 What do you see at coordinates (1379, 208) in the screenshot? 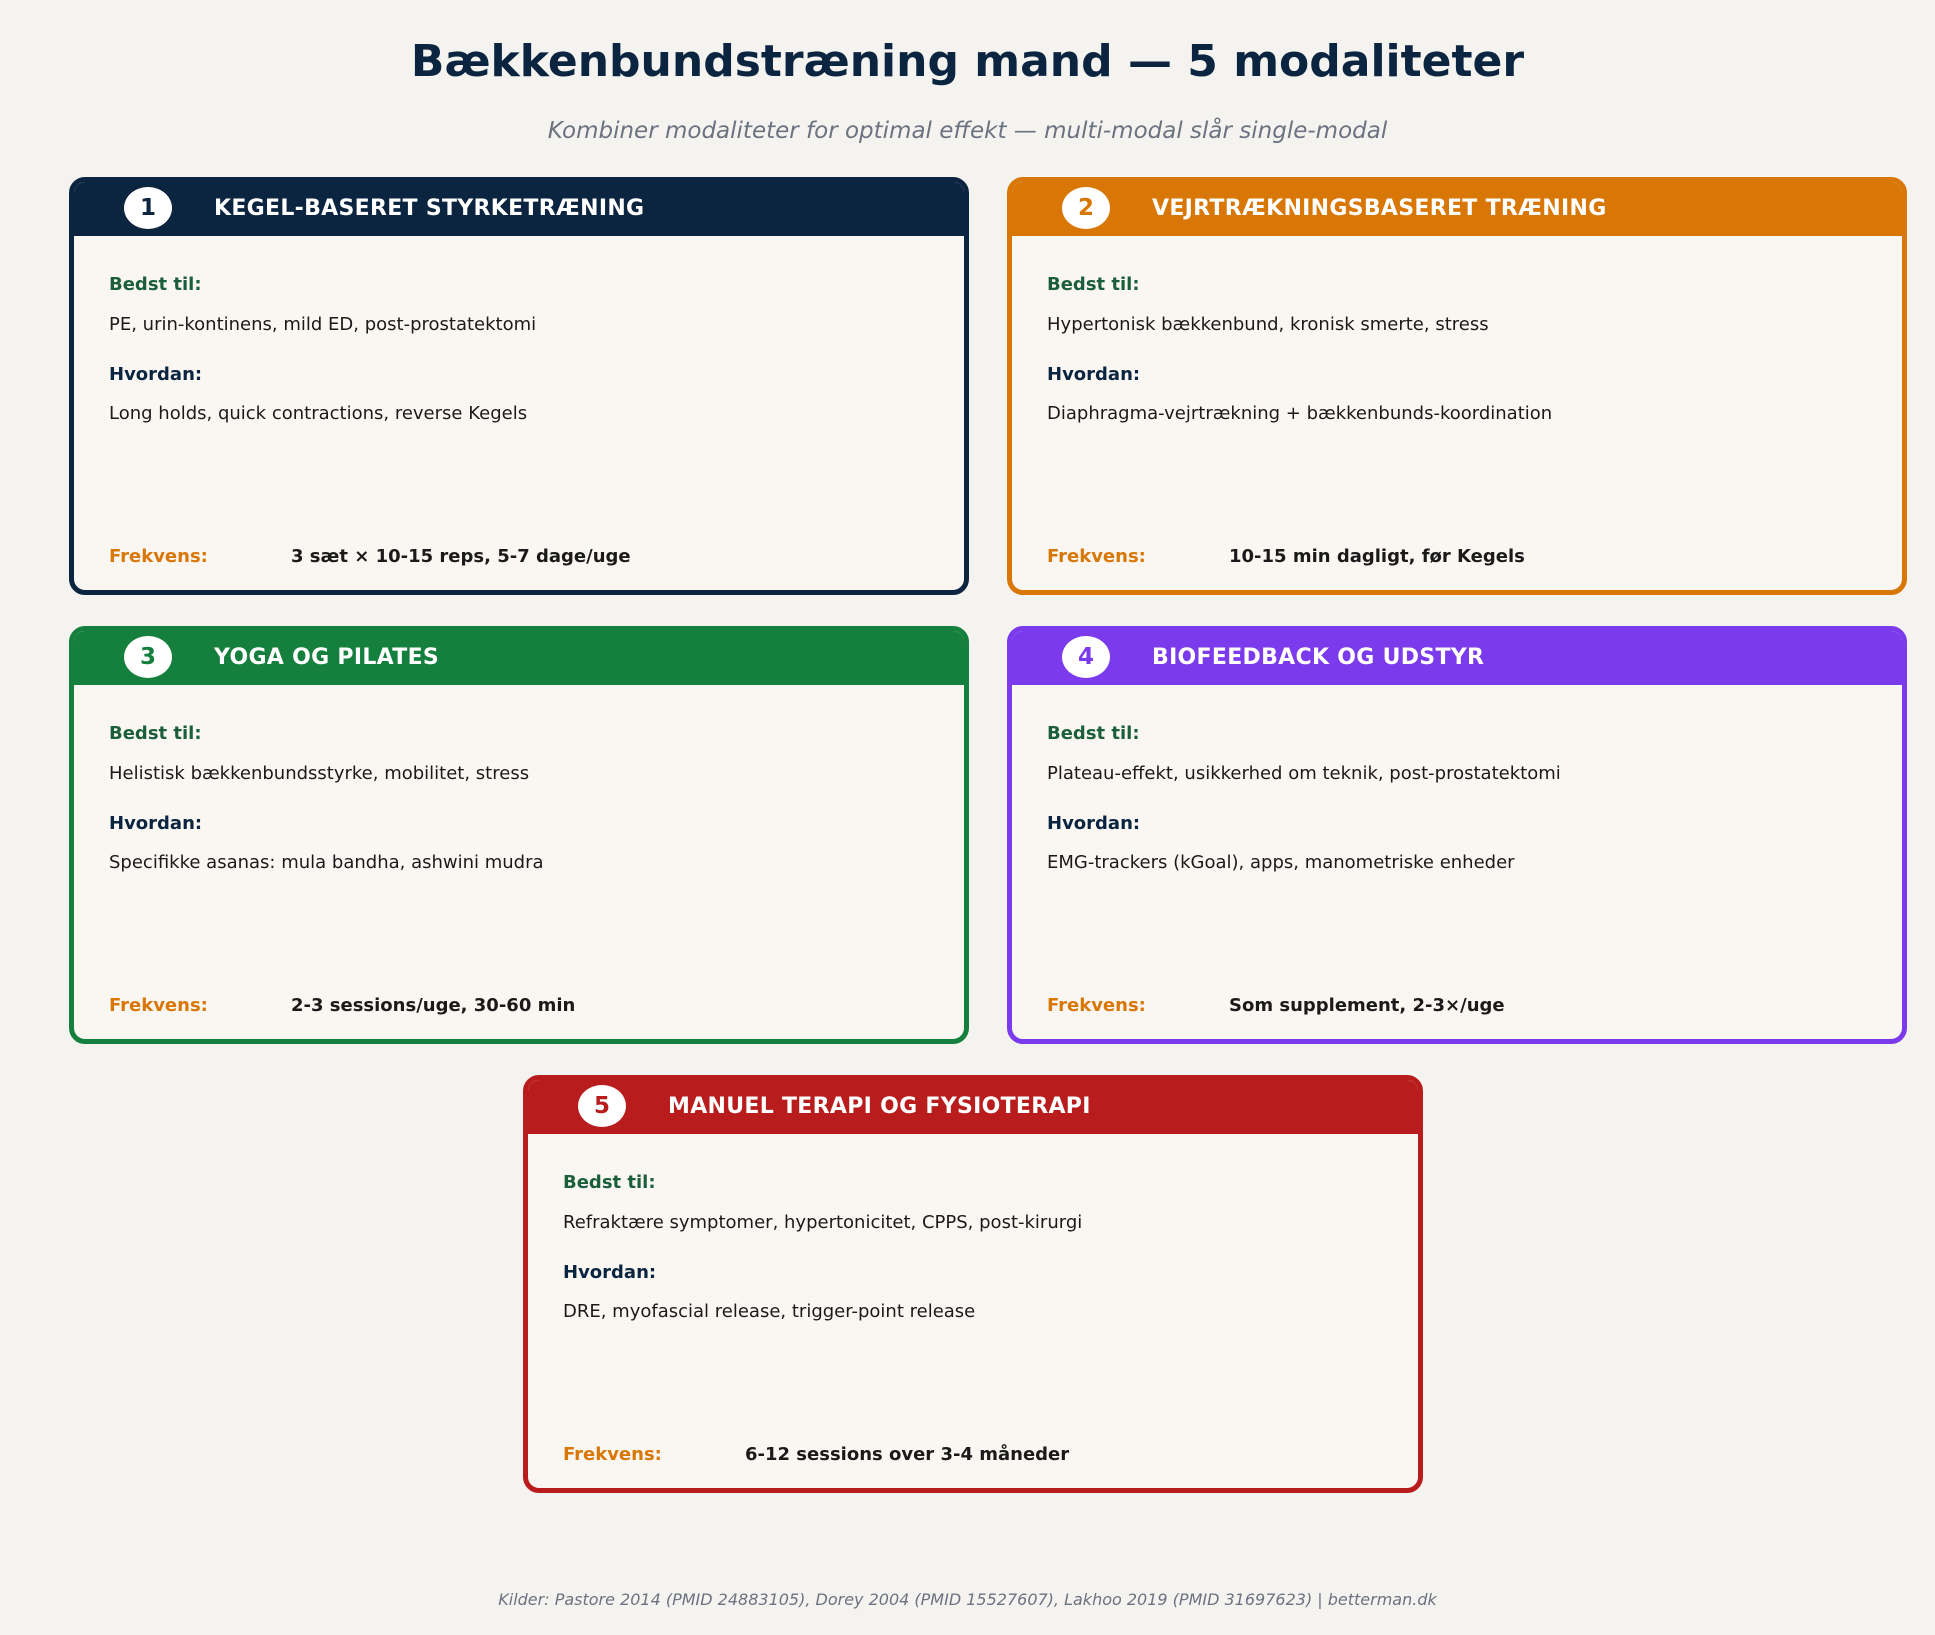
I see `card-title: VEJRTRÆKNINGSBASERET TRÆNING` at bounding box center [1379, 208].